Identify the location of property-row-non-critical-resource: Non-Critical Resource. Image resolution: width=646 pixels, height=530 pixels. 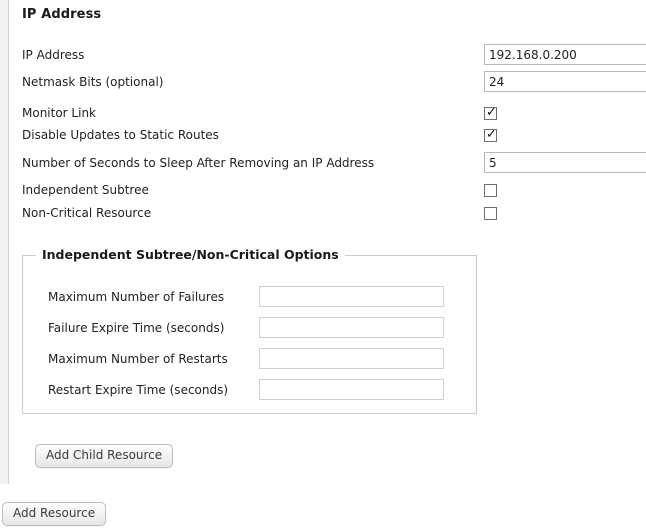
(327, 213).